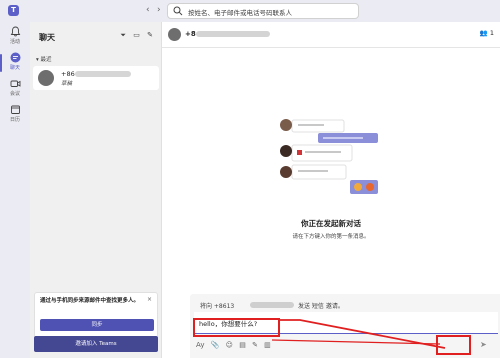 The width and height of the screenshot is (500, 358). What do you see at coordinates (150, 35) in the screenshot?
I see `new-chat-icon: ✎` at bounding box center [150, 35].